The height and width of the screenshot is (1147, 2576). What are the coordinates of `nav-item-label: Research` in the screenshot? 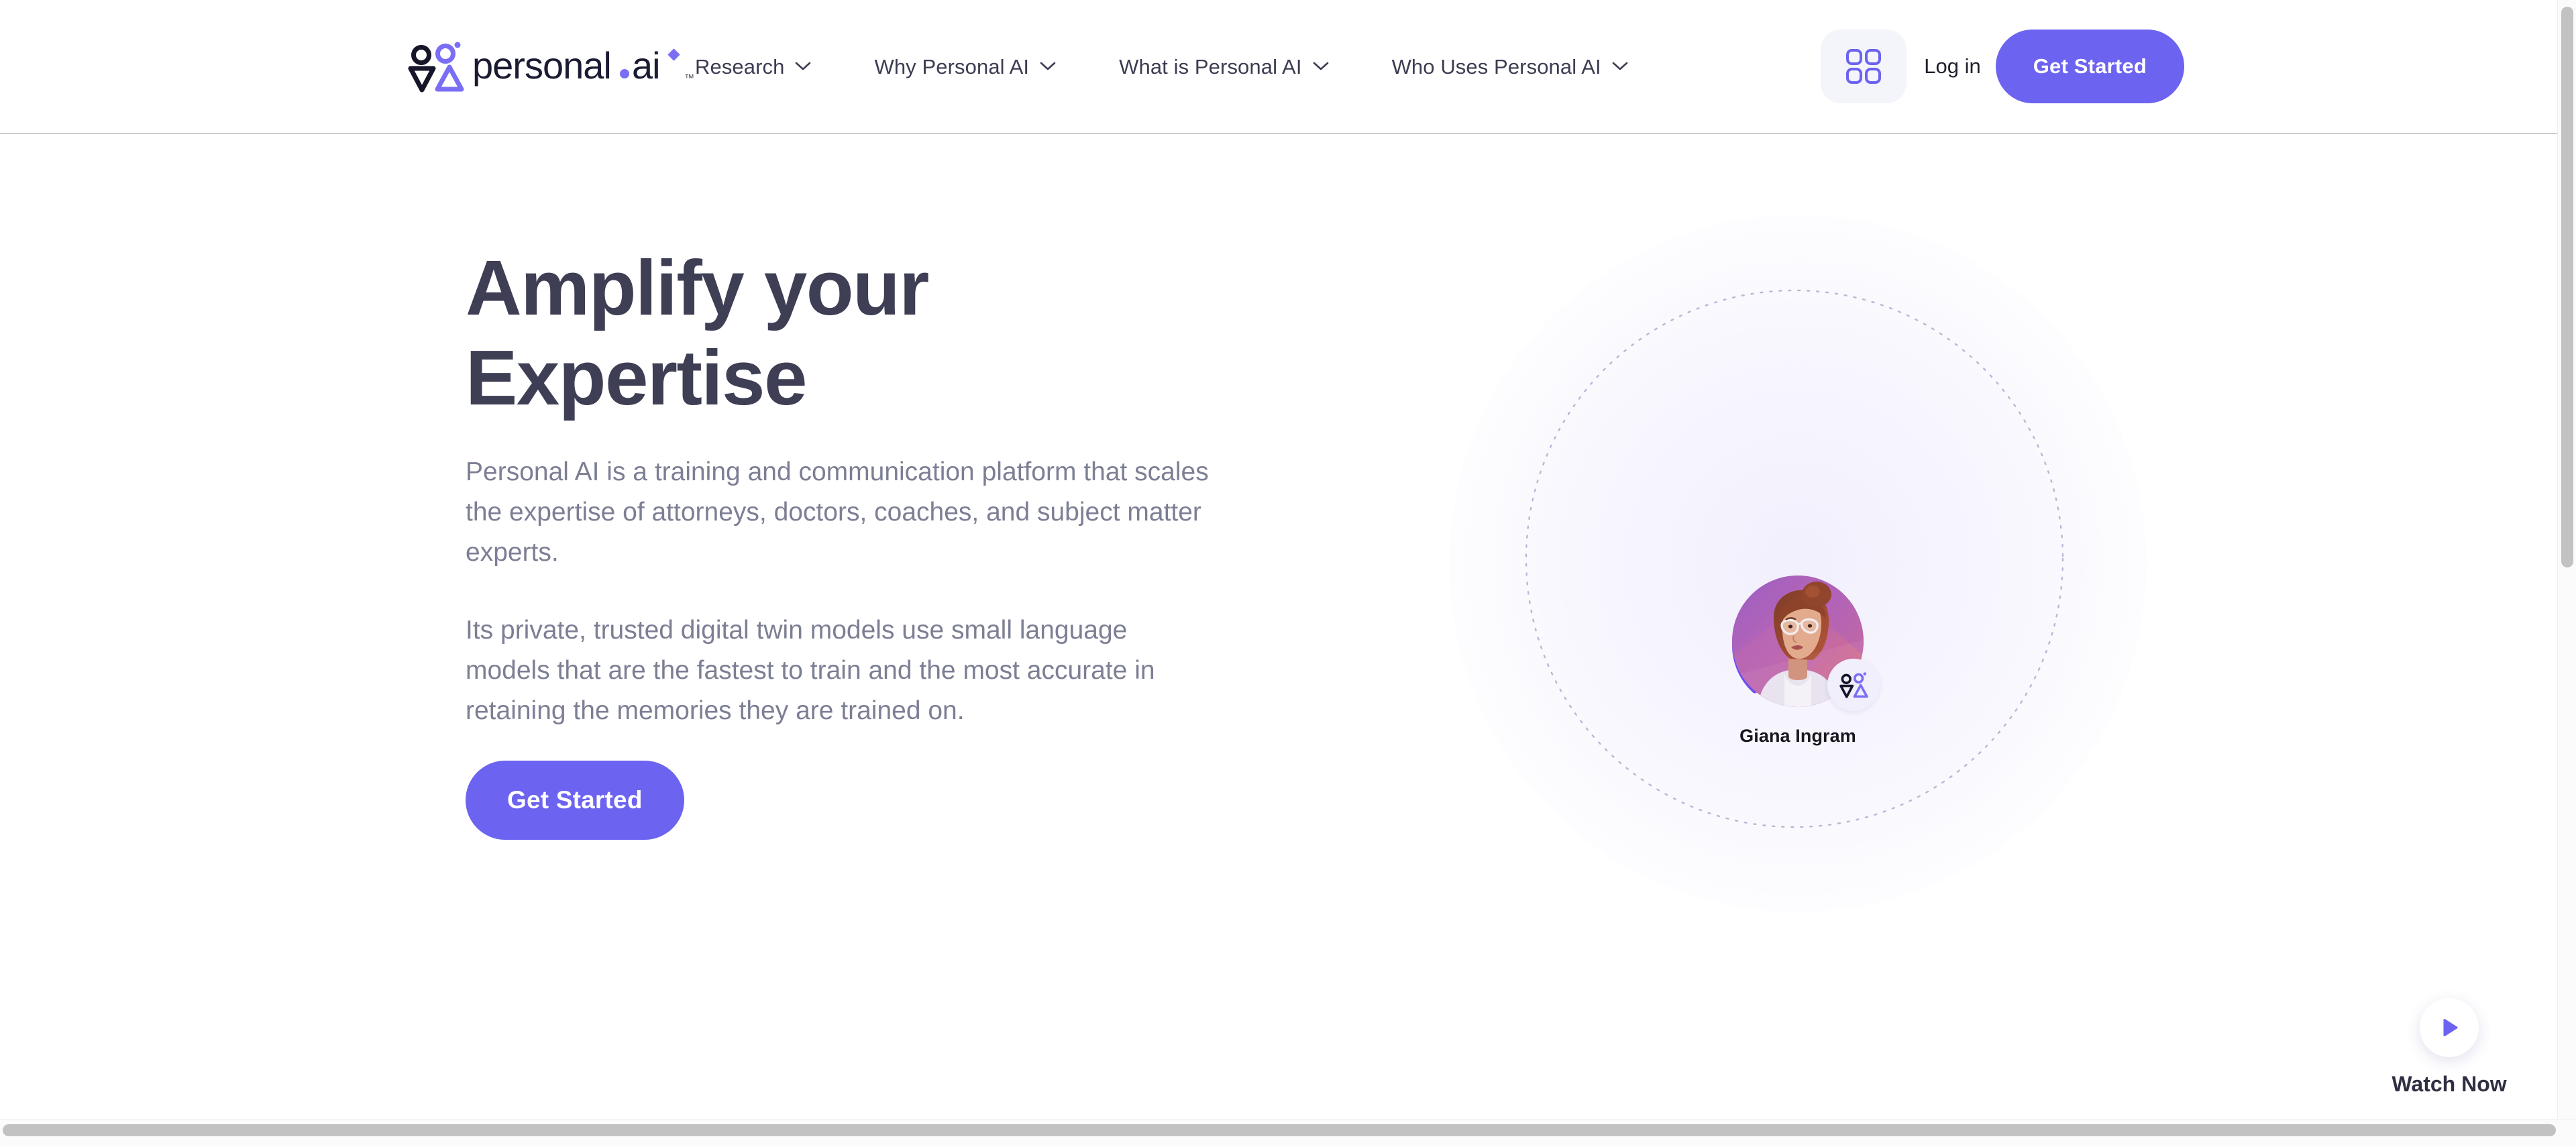 It's located at (740, 66).